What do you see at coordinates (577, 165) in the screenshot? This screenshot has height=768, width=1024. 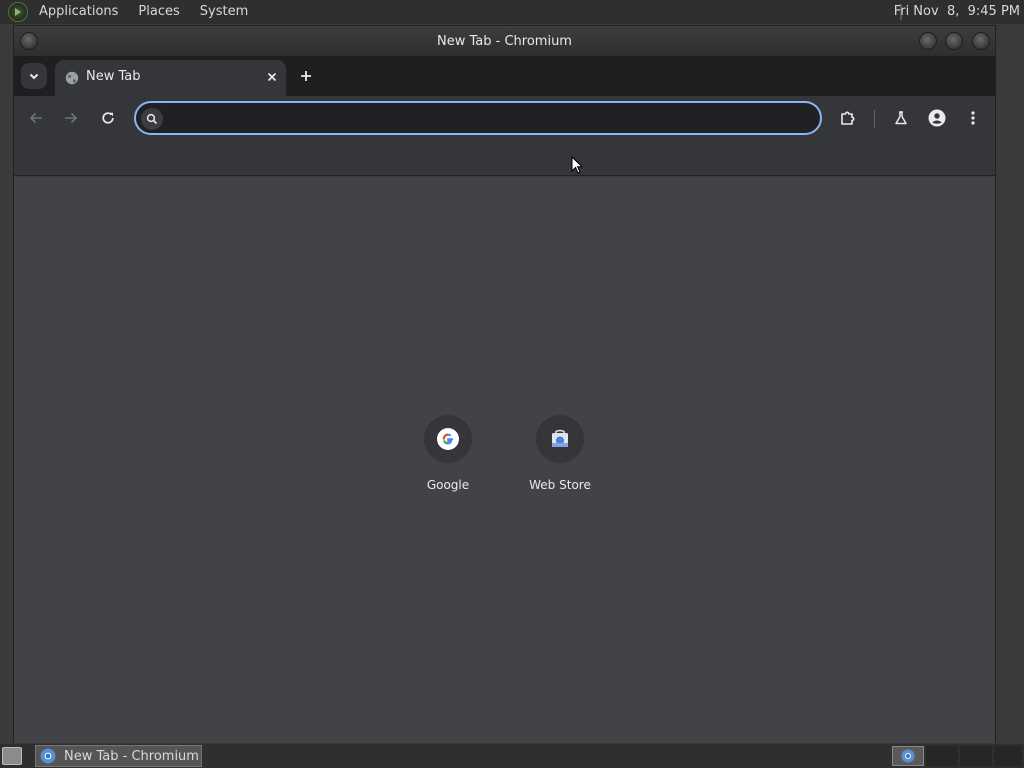 I see `mouse-cursor-icon` at bounding box center [577, 165].